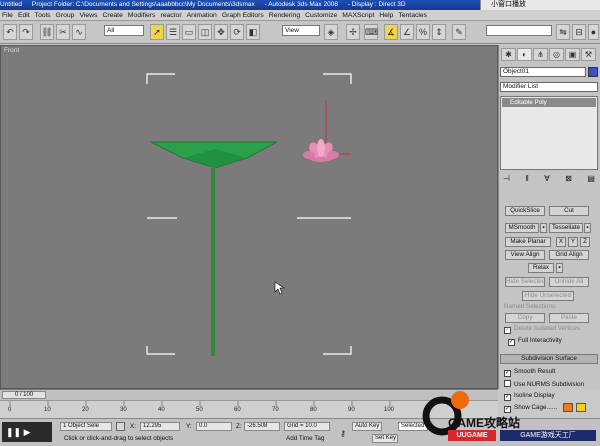 The image size is (600, 446). Describe the element at coordinates (569, 211) in the screenshot. I see `cut-button: Cut` at that location.